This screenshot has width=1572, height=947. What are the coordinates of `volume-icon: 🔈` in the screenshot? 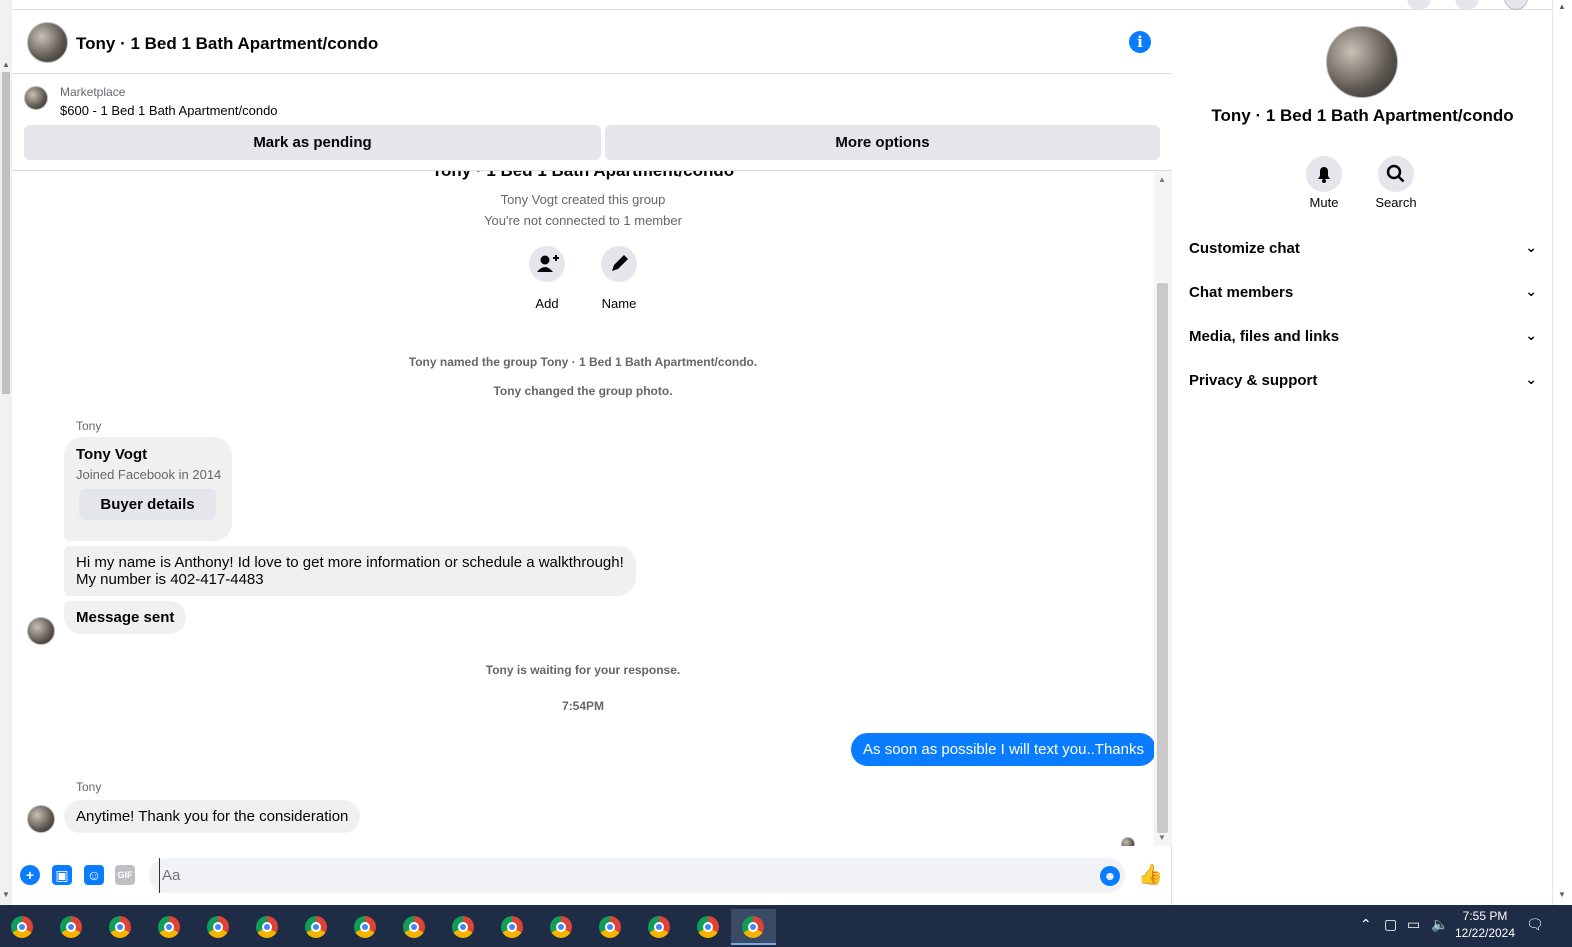 It's located at (1439, 924).